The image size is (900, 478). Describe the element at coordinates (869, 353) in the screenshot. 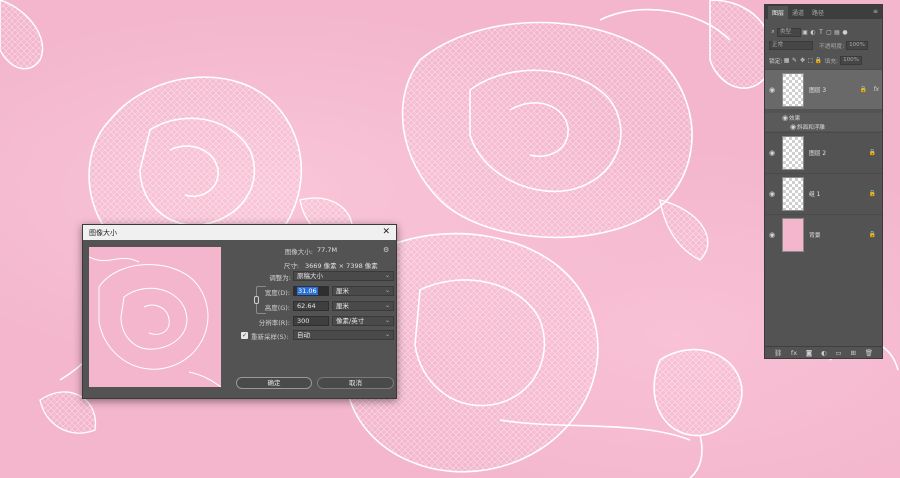

I see `trash-icon: 🗑` at that location.